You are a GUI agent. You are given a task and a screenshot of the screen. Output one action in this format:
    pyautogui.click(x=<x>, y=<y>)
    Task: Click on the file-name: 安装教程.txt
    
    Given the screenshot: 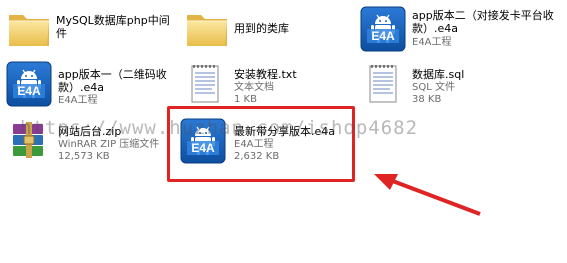 What is the action you would take?
    pyautogui.click(x=265, y=74)
    